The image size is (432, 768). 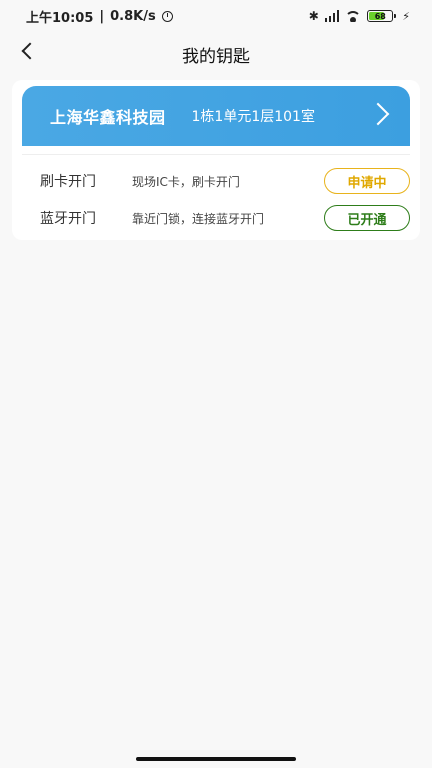 I want to click on method-desc: 靠近门锁，连接蓝牙开门, so click(x=198, y=218).